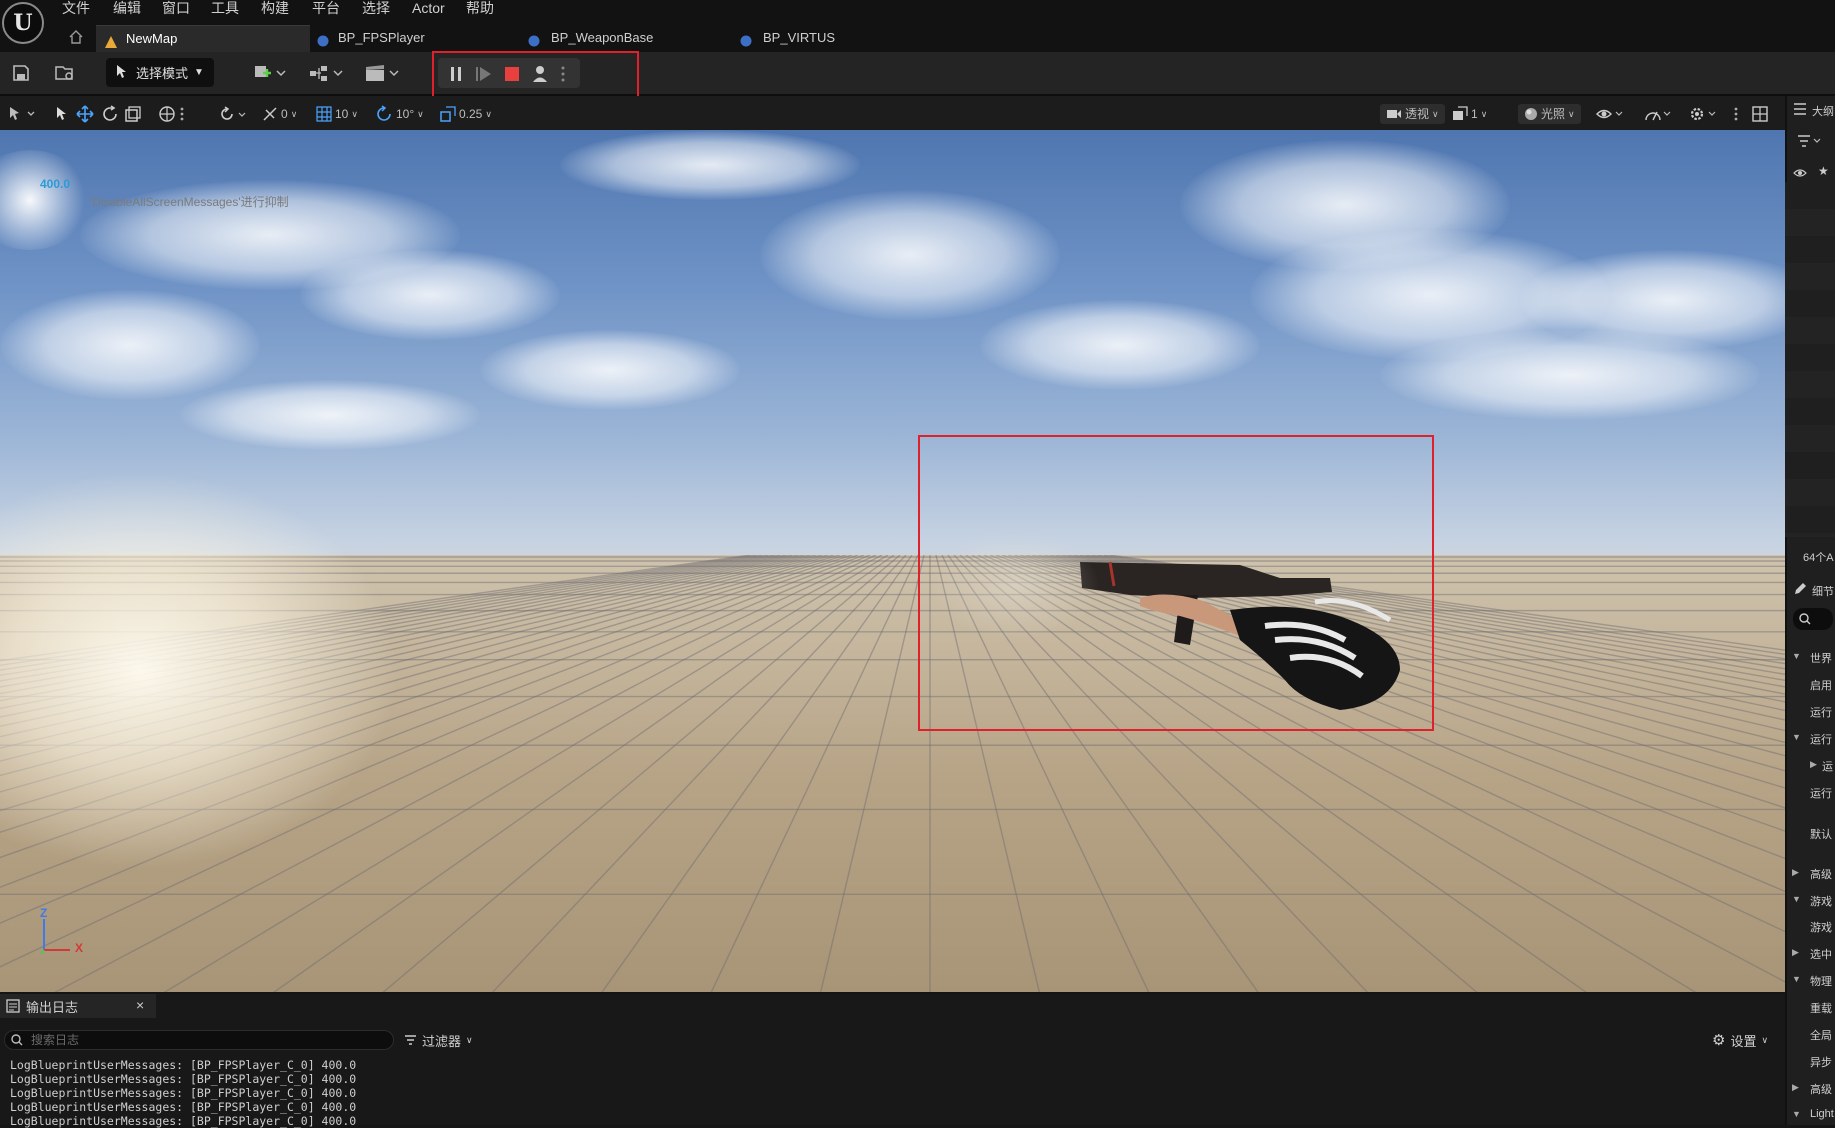 This screenshot has width=1835, height=1128. Describe the element at coordinates (45, 200) in the screenshot. I see `sun-glare` at that location.